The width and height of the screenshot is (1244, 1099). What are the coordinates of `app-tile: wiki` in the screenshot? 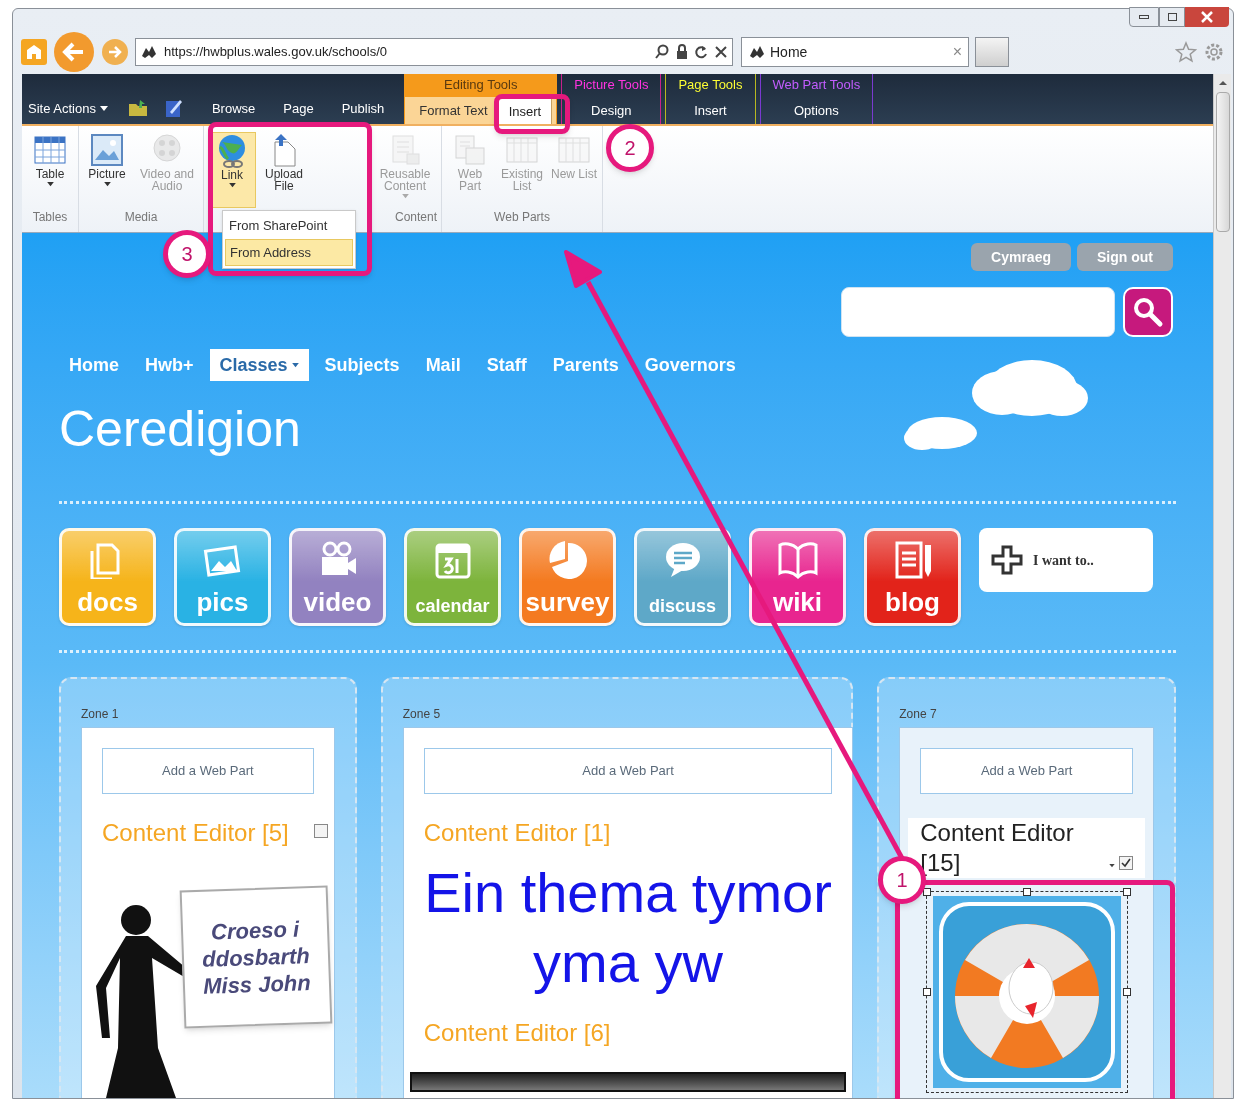 It's located at (797, 577).